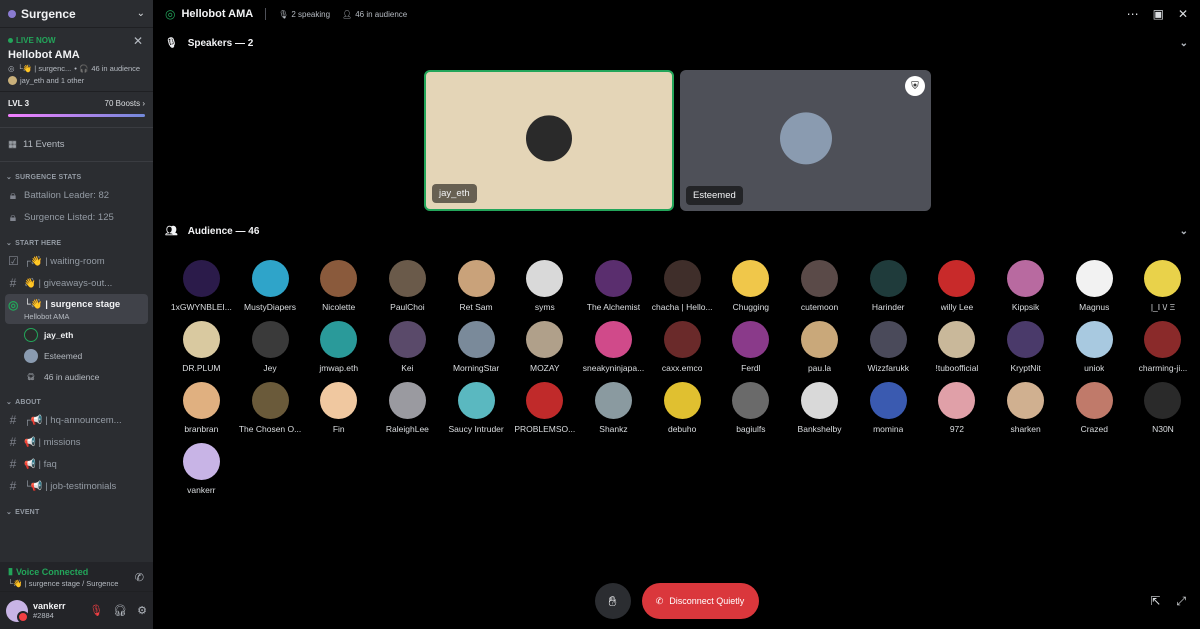 This screenshot has height=629, width=1200. Describe the element at coordinates (76, 402) in the screenshot. I see `category-about: ⌄ ABOUT` at that location.